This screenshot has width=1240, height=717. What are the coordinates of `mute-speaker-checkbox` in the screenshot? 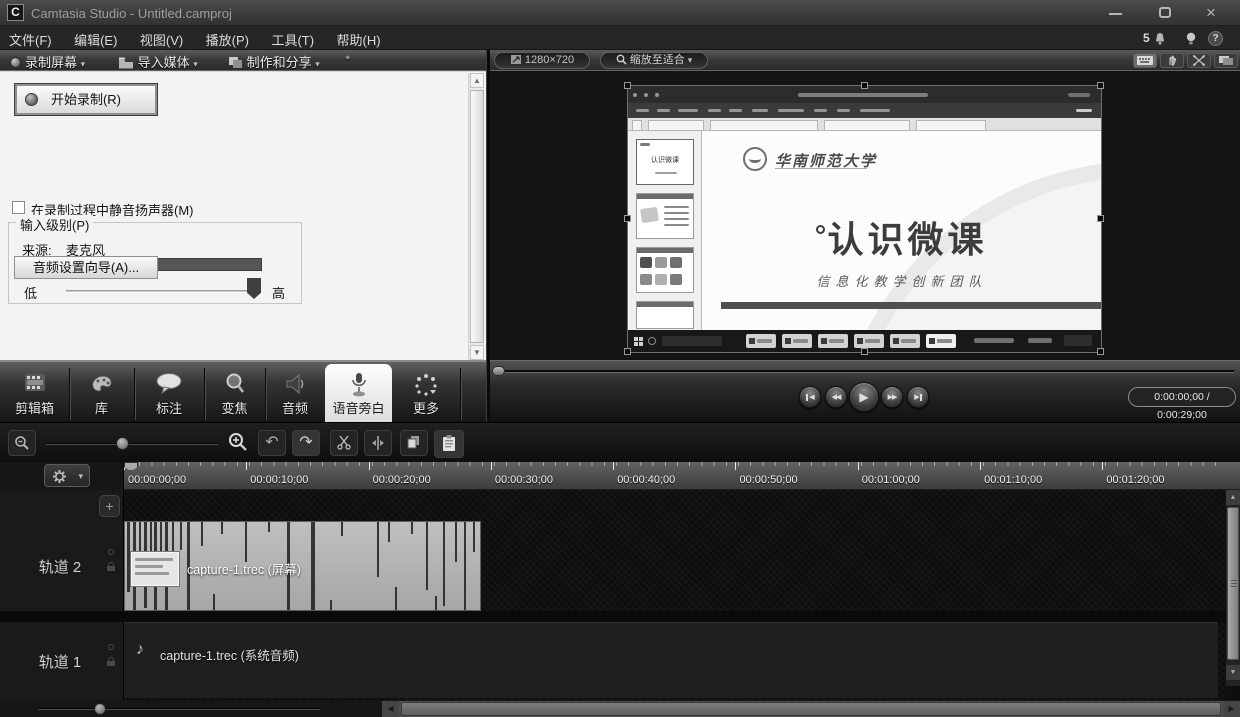 It's located at (18, 207).